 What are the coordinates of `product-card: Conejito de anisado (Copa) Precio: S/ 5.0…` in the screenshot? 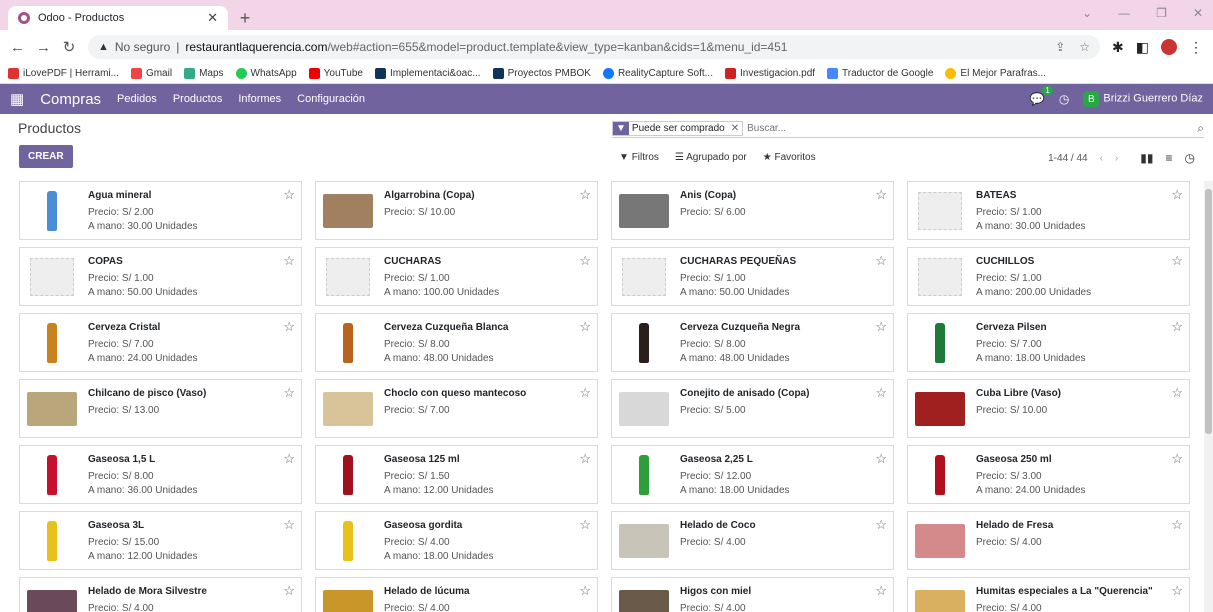 It's located at (752, 408).